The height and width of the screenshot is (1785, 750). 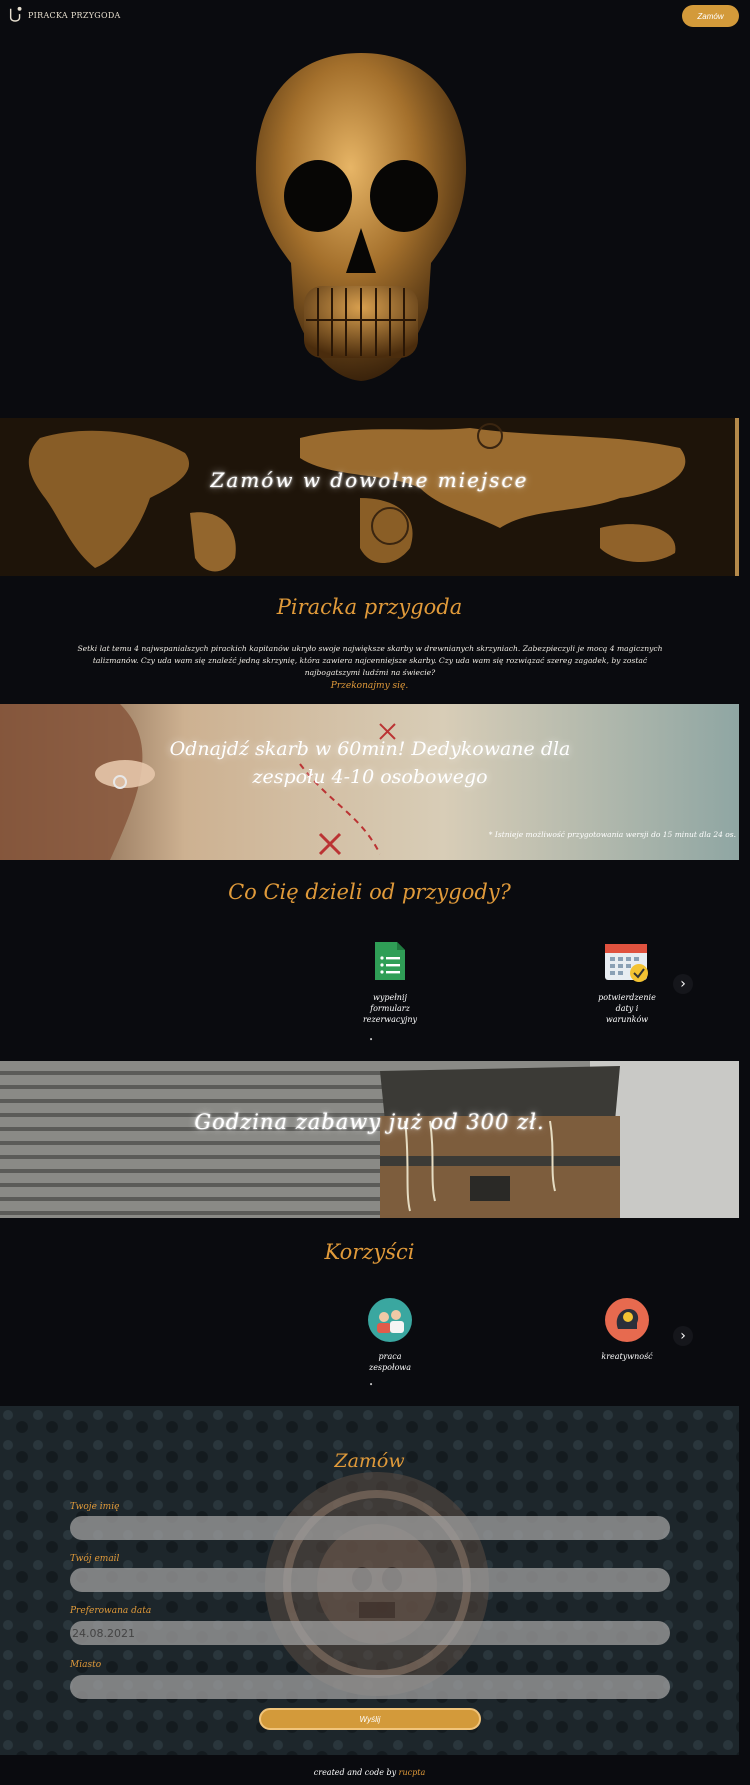 I want to click on logo: PIRACKA PRZYGODA, so click(x=64, y=15).